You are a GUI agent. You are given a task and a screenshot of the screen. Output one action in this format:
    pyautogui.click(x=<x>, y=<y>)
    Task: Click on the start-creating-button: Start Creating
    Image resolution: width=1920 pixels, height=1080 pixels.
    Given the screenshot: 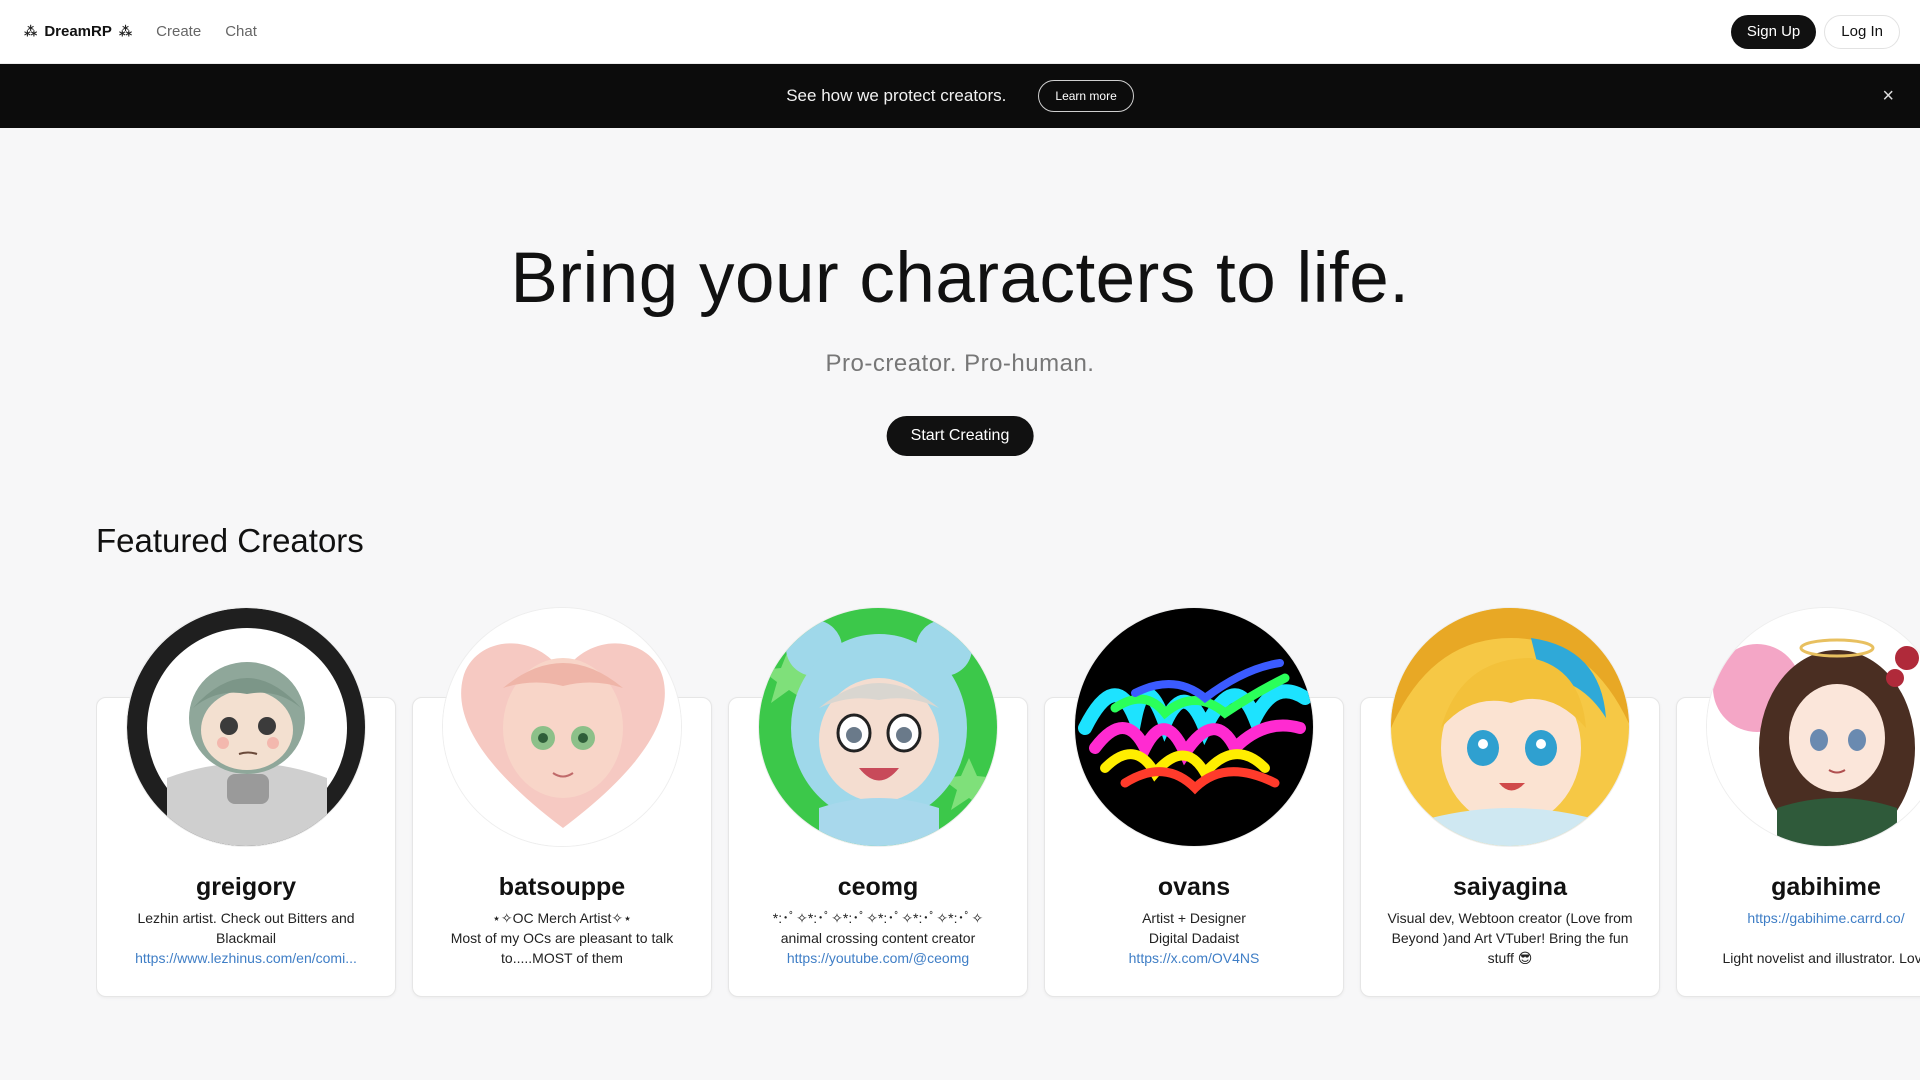 What is the action you would take?
    pyautogui.click(x=960, y=436)
    